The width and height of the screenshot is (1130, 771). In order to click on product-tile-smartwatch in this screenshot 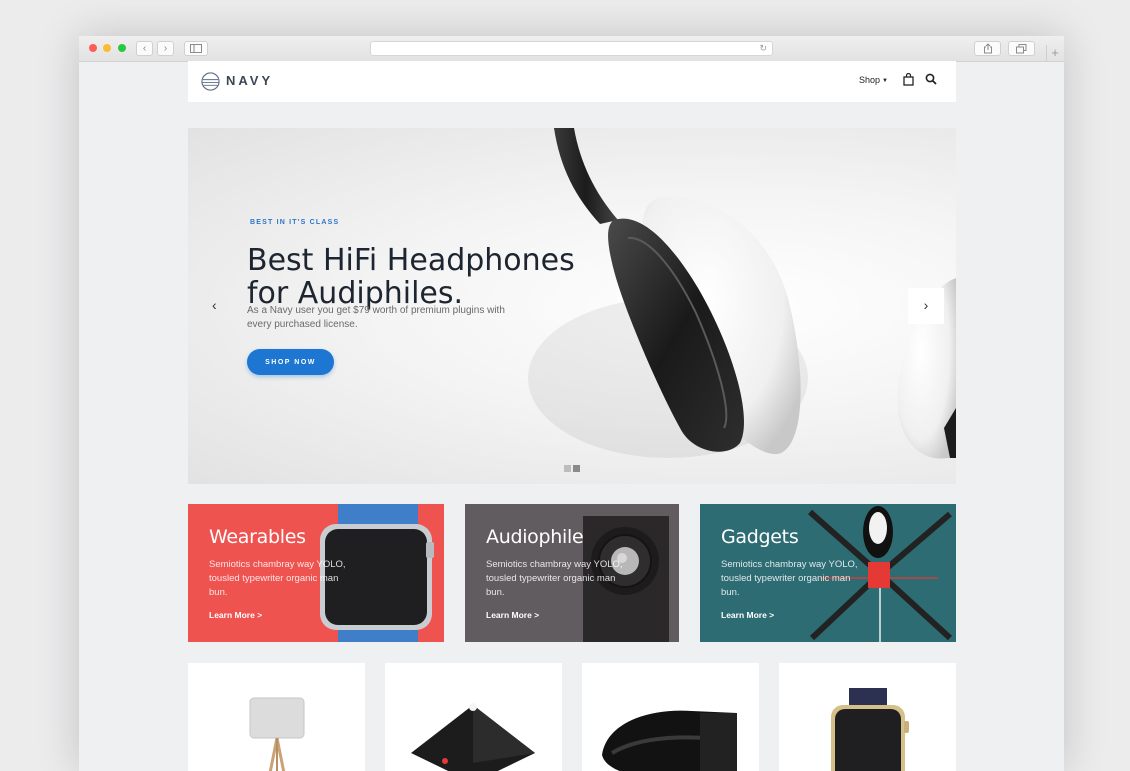, I will do `click(867, 717)`.